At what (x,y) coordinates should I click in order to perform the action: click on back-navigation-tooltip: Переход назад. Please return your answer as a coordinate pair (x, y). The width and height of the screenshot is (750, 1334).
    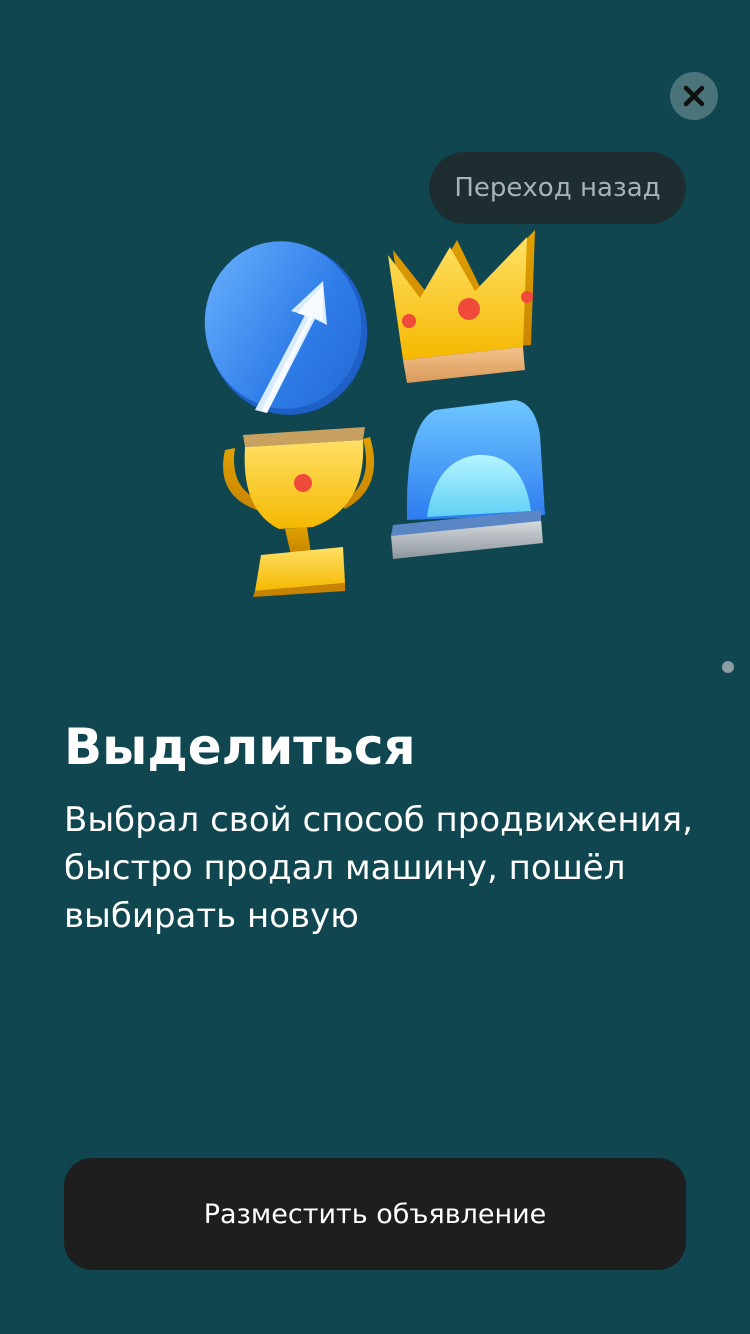
    Looking at the image, I should click on (557, 188).